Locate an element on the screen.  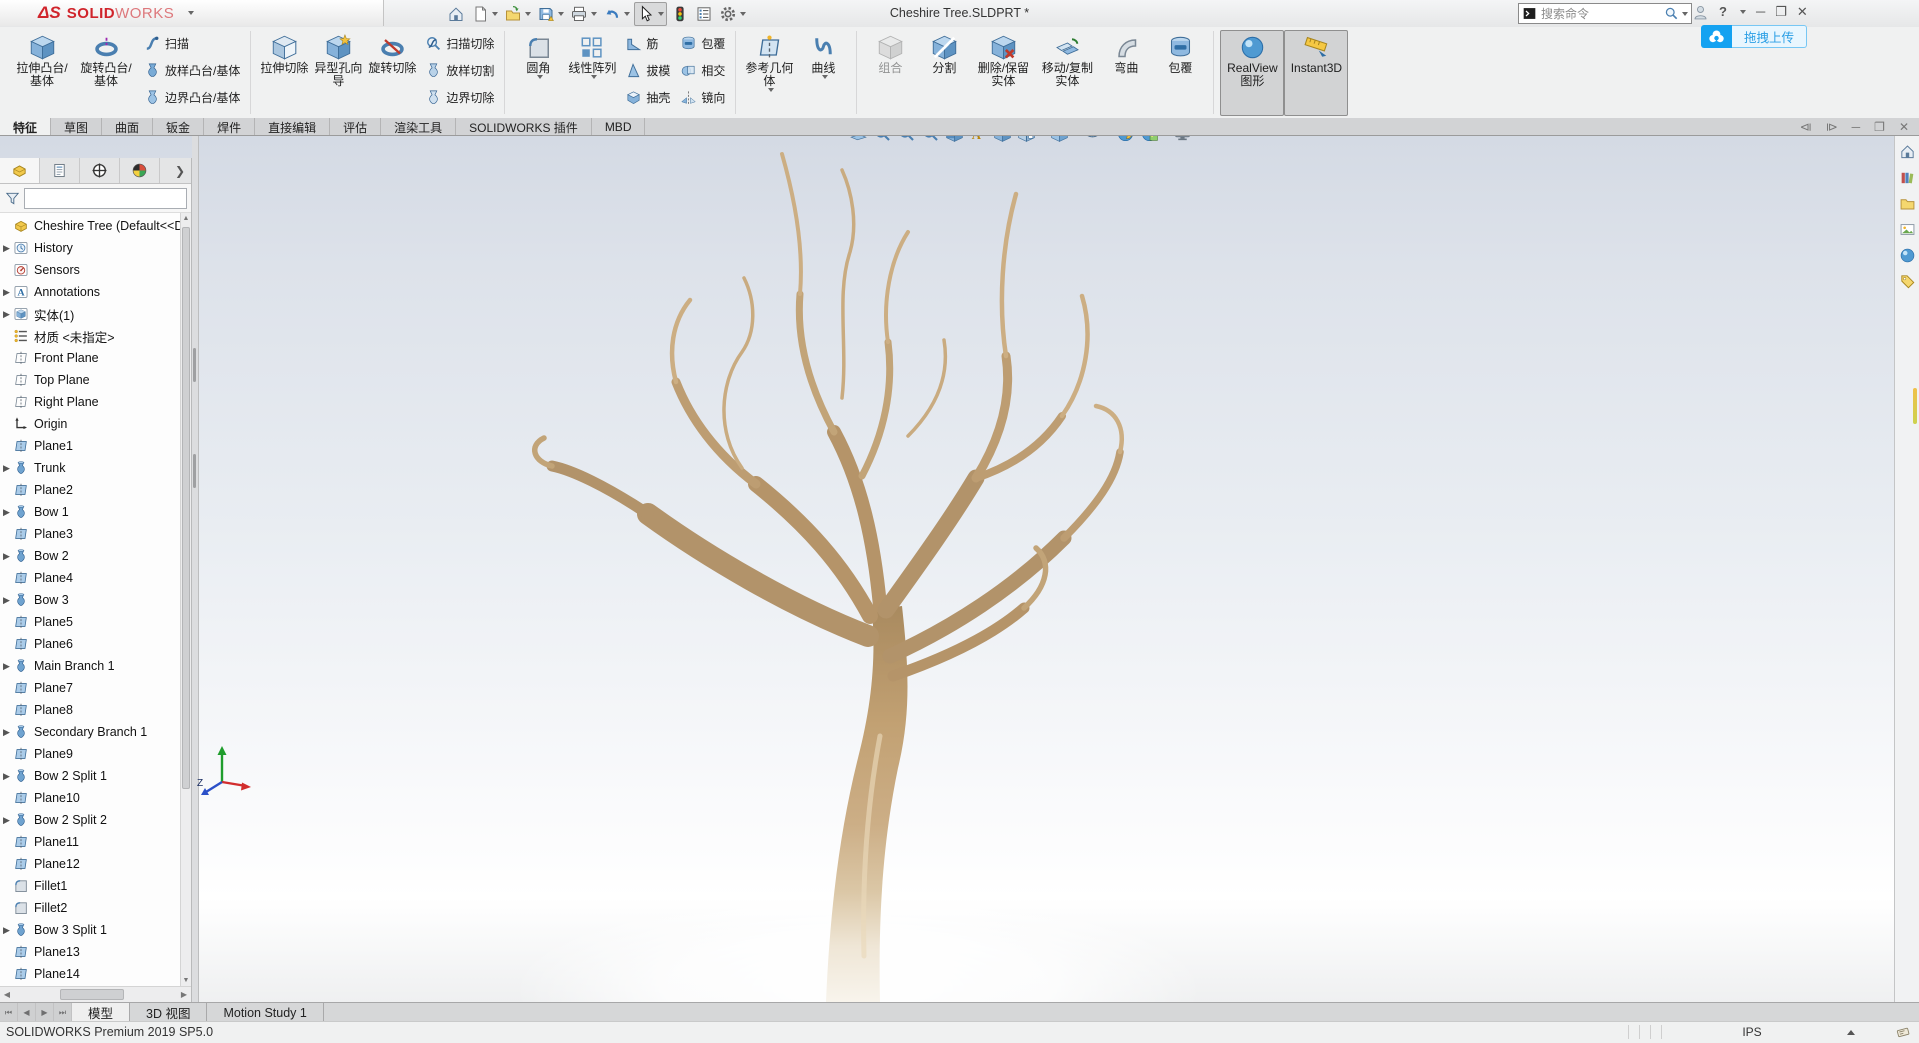
ribbon-button-rib: 筋 is located at coordinates (647, 43).